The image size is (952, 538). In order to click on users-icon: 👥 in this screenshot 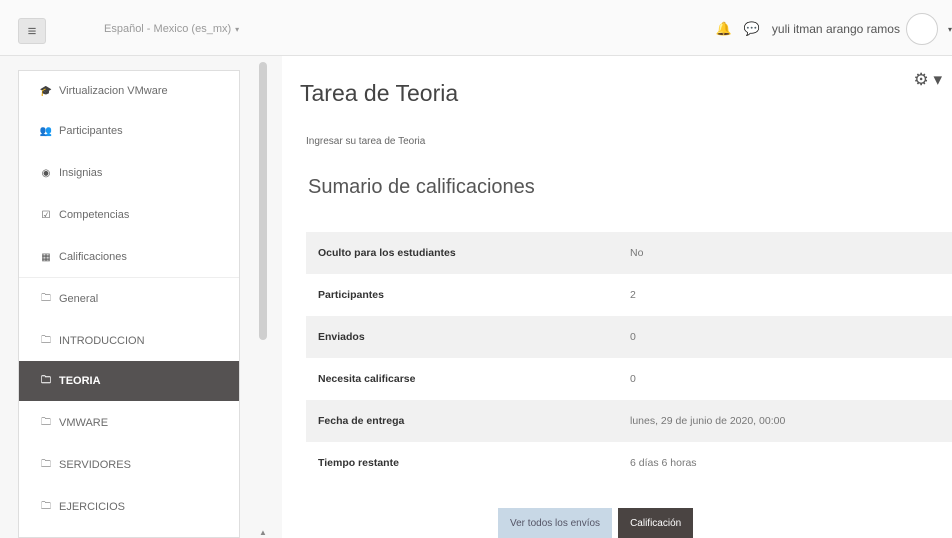, I will do `click(46, 131)`.